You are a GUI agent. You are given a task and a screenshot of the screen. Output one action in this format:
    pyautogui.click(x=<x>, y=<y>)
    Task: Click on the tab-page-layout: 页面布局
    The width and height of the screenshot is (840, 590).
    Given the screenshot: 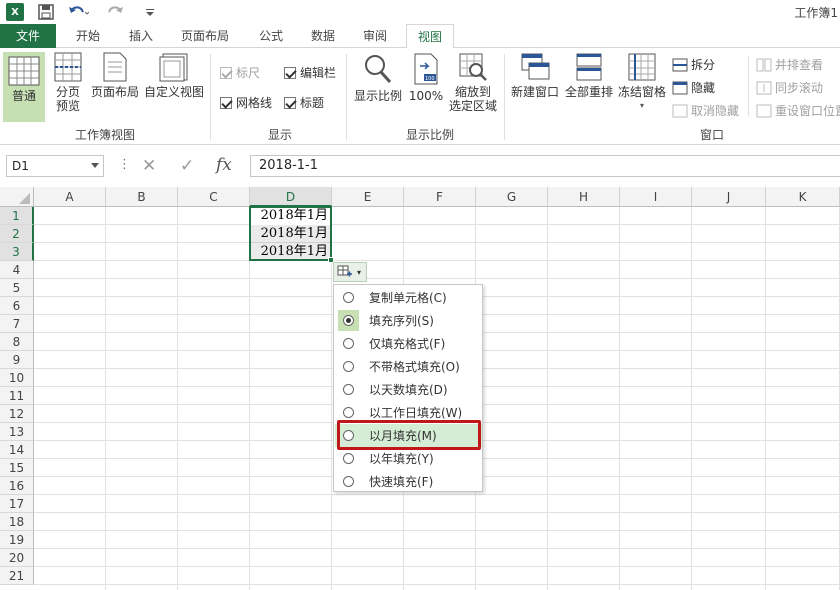 What is the action you would take?
    pyautogui.click(x=205, y=36)
    